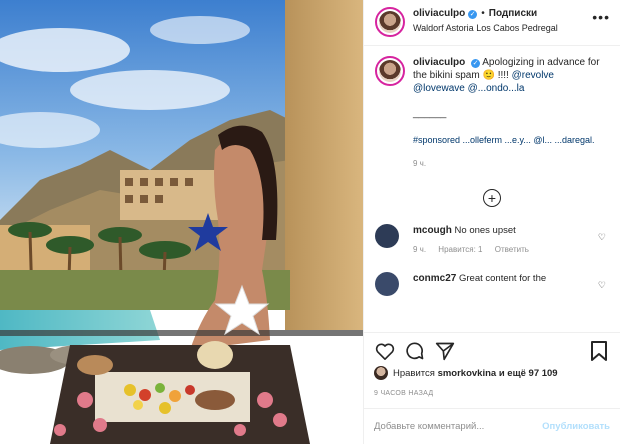 Image resolution: width=620 pixels, height=444 pixels. Describe the element at coordinates (445, 351) in the screenshot. I see `share-icon` at that location.